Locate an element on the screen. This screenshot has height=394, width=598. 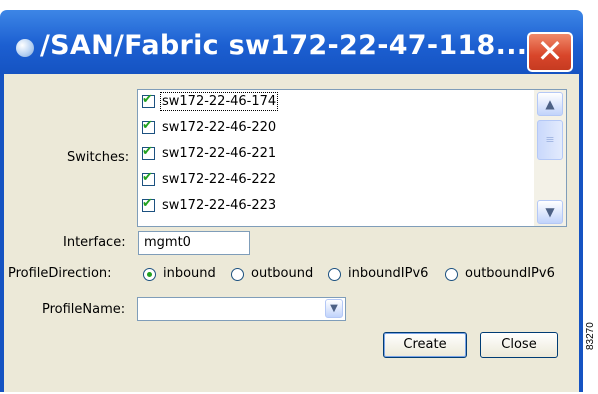
switches-scrollbar: ▲ ≡ ▼ is located at coordinates (550, 158).